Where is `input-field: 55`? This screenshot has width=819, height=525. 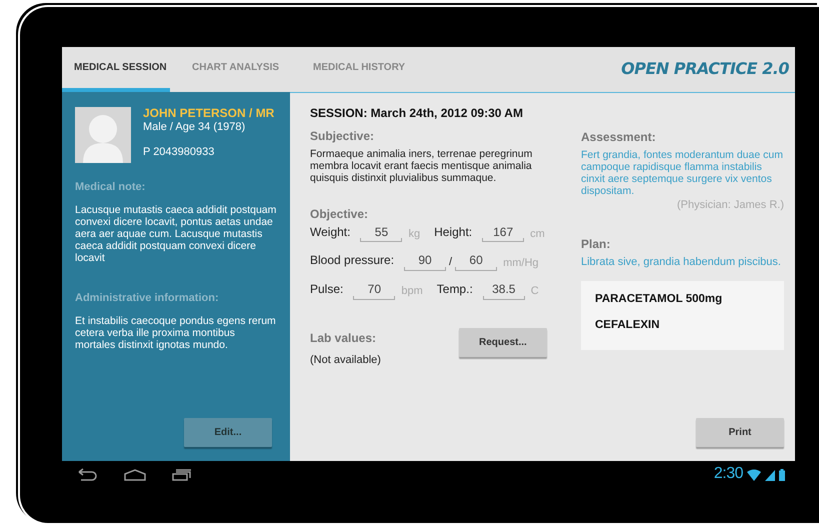
input-field: 55 is located at coordinates (381, 234).